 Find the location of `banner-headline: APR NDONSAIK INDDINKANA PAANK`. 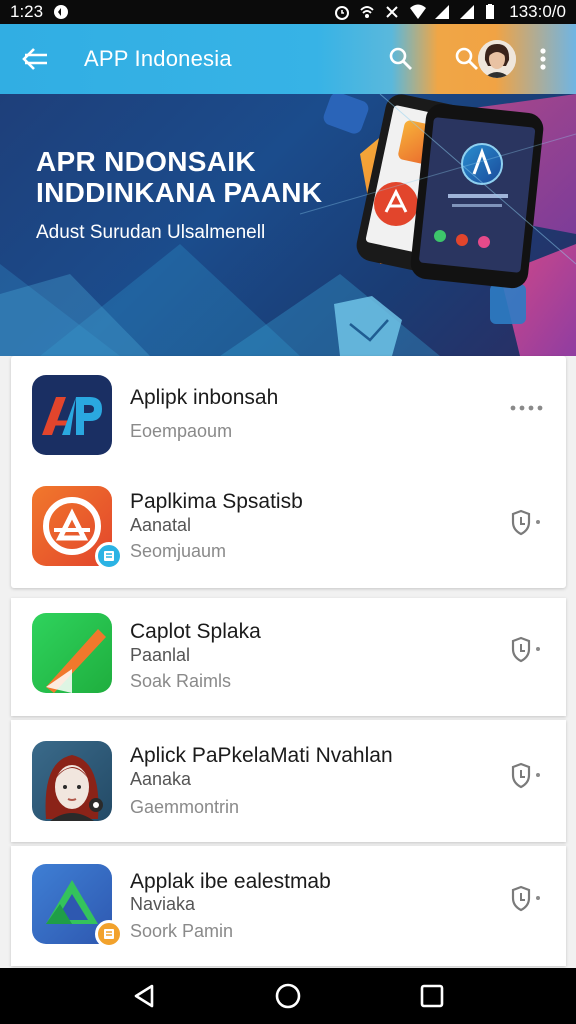

banner-headline: APR NDONSAIK INDDINKANA PAANK is located at coordinates (179, 177).